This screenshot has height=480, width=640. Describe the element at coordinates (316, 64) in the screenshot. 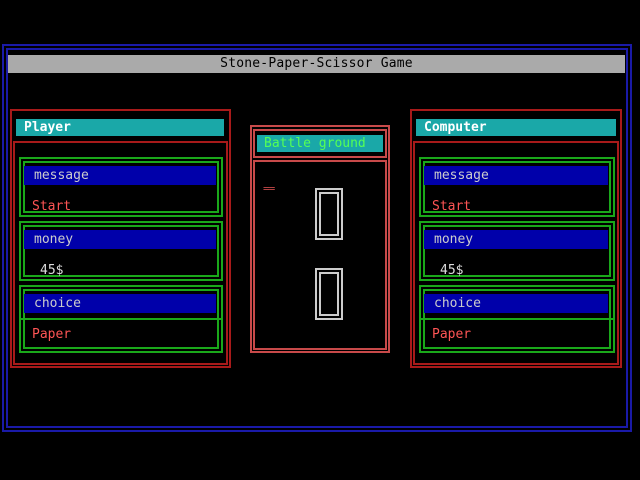

I see `window-title: Stone-Paper-Scissor Game` at that location.